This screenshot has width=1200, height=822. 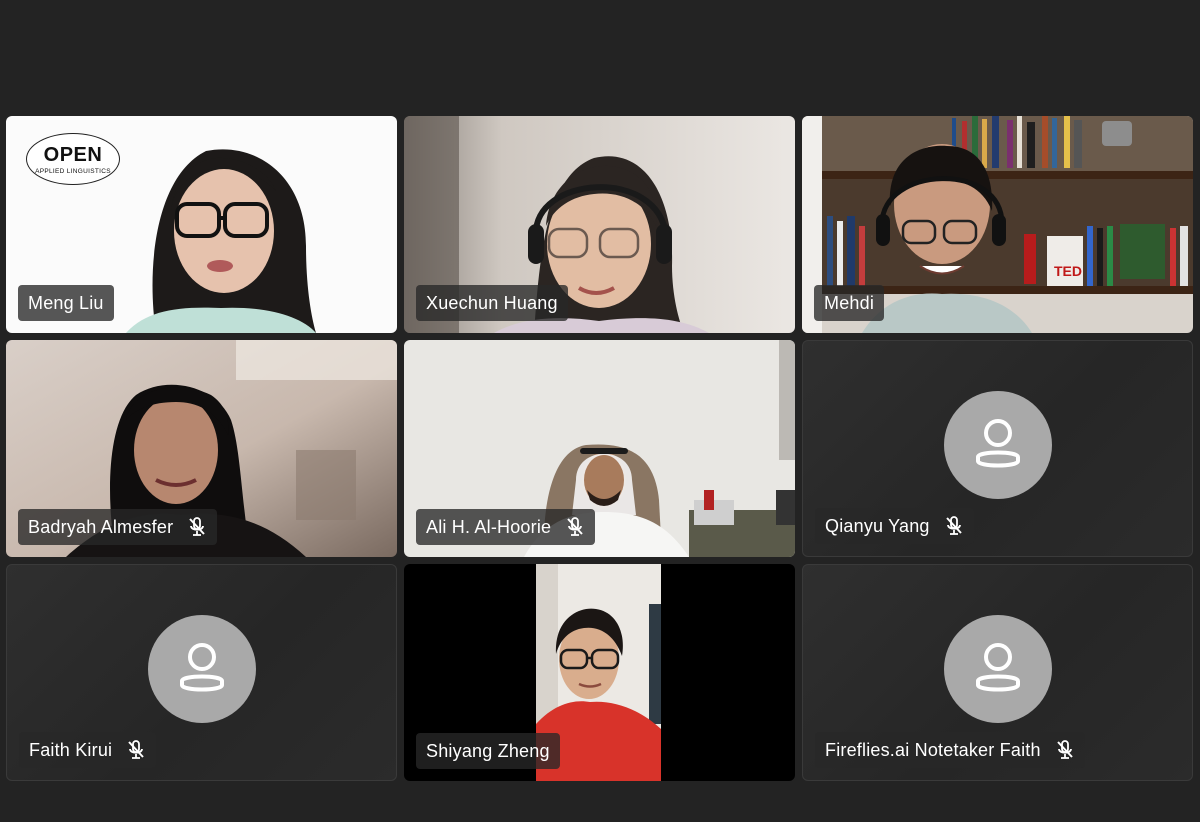 I want to click on participant-name: Fireflies.ai Notetaker Faith, so click(x=933, y=749).